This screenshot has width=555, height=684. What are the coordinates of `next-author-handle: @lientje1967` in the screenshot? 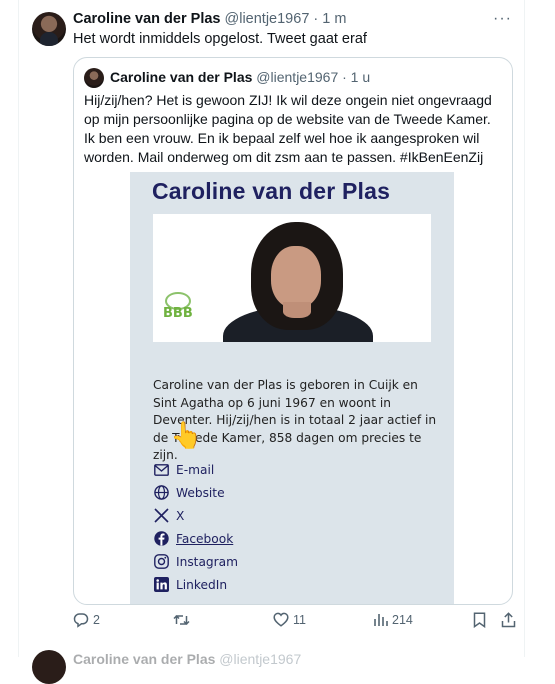 It's located at (260, 659).